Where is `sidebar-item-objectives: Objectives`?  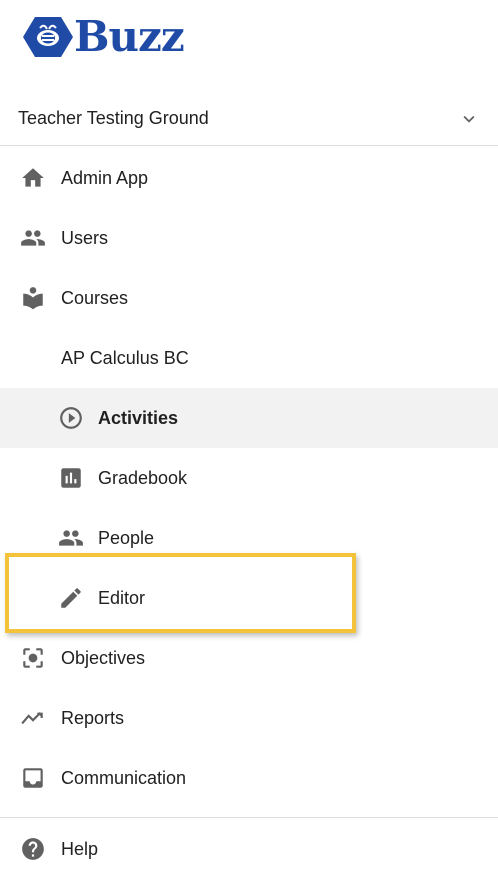 sidebar-item-objectives: Objectives is located at coordinates (249, 658).